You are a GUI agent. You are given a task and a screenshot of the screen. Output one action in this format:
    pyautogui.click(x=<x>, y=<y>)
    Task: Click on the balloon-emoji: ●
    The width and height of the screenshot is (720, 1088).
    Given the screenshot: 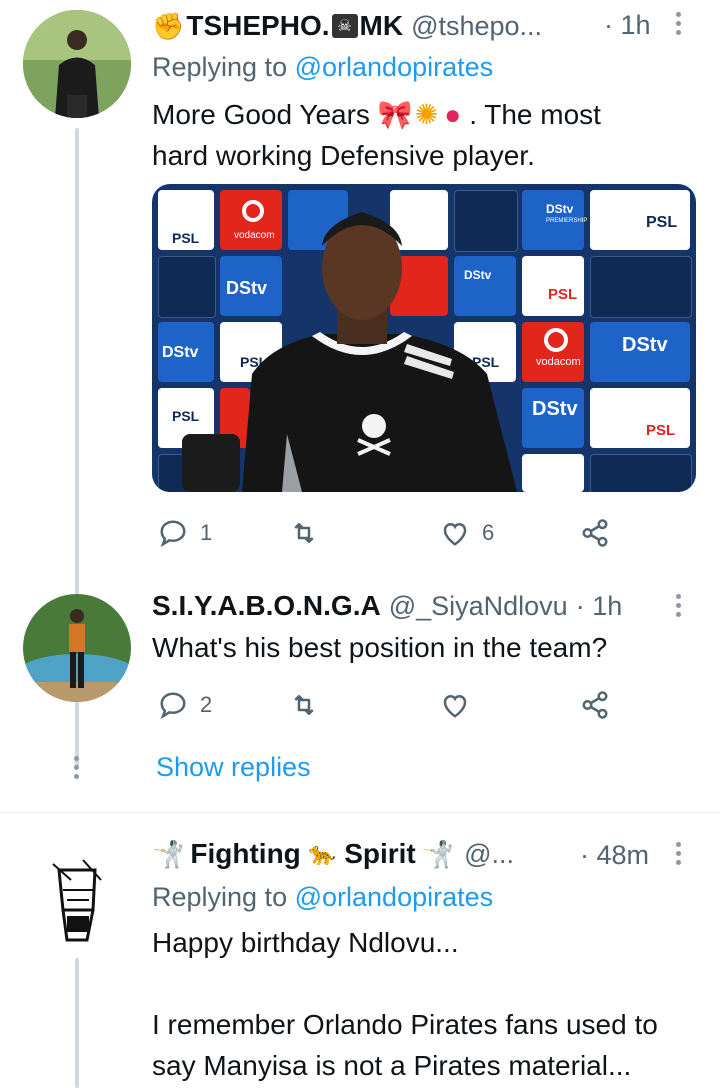 What is the action you would take?
    pyautogui.click(x=453, y=114)
    